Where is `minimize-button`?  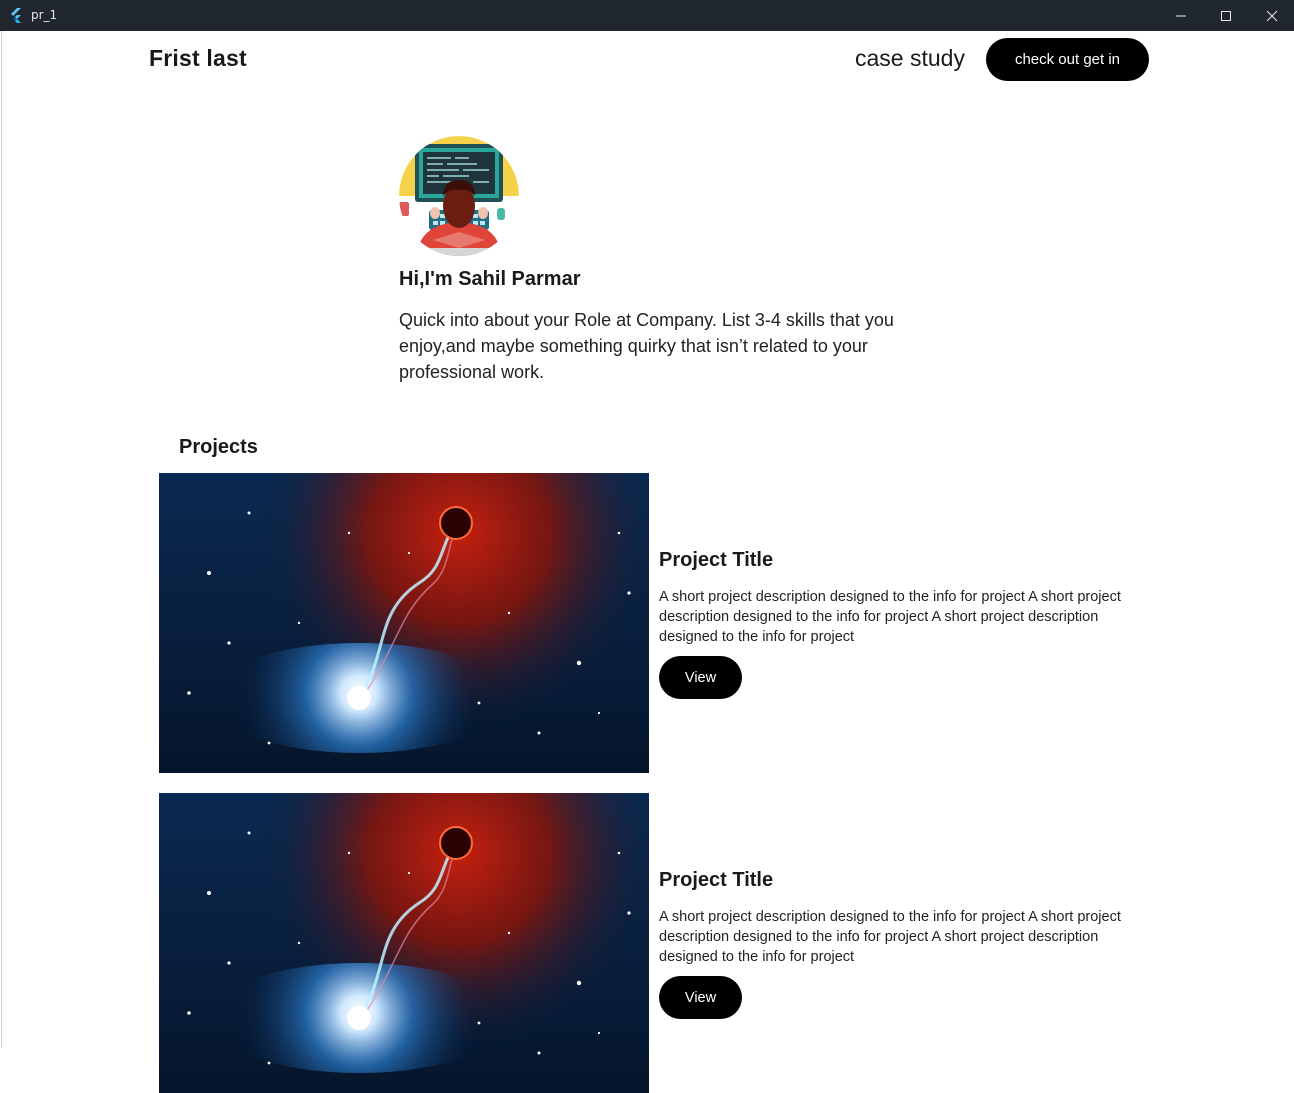
minimize-button is located at coordinates (1181, 15).